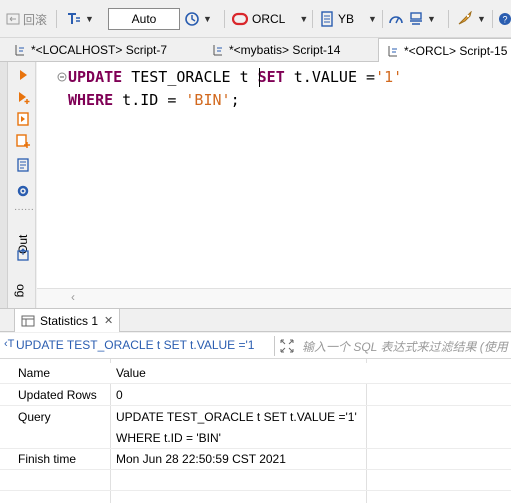  Describe the element at coordinates (456, 50) in the screenshot. I see `tab-label: *<ORCL> Script-15` at that location.